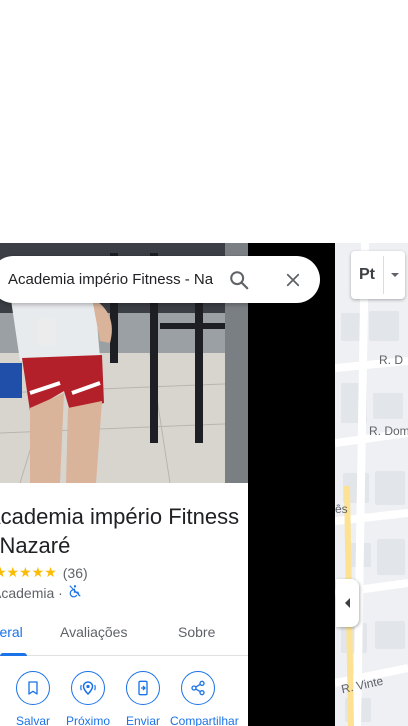 The image size is (408, 726). What do you see at coordinates (11, 632) in the screenshot?
I see `tab-overview: Visão geral` at bounding box center [11, 632].